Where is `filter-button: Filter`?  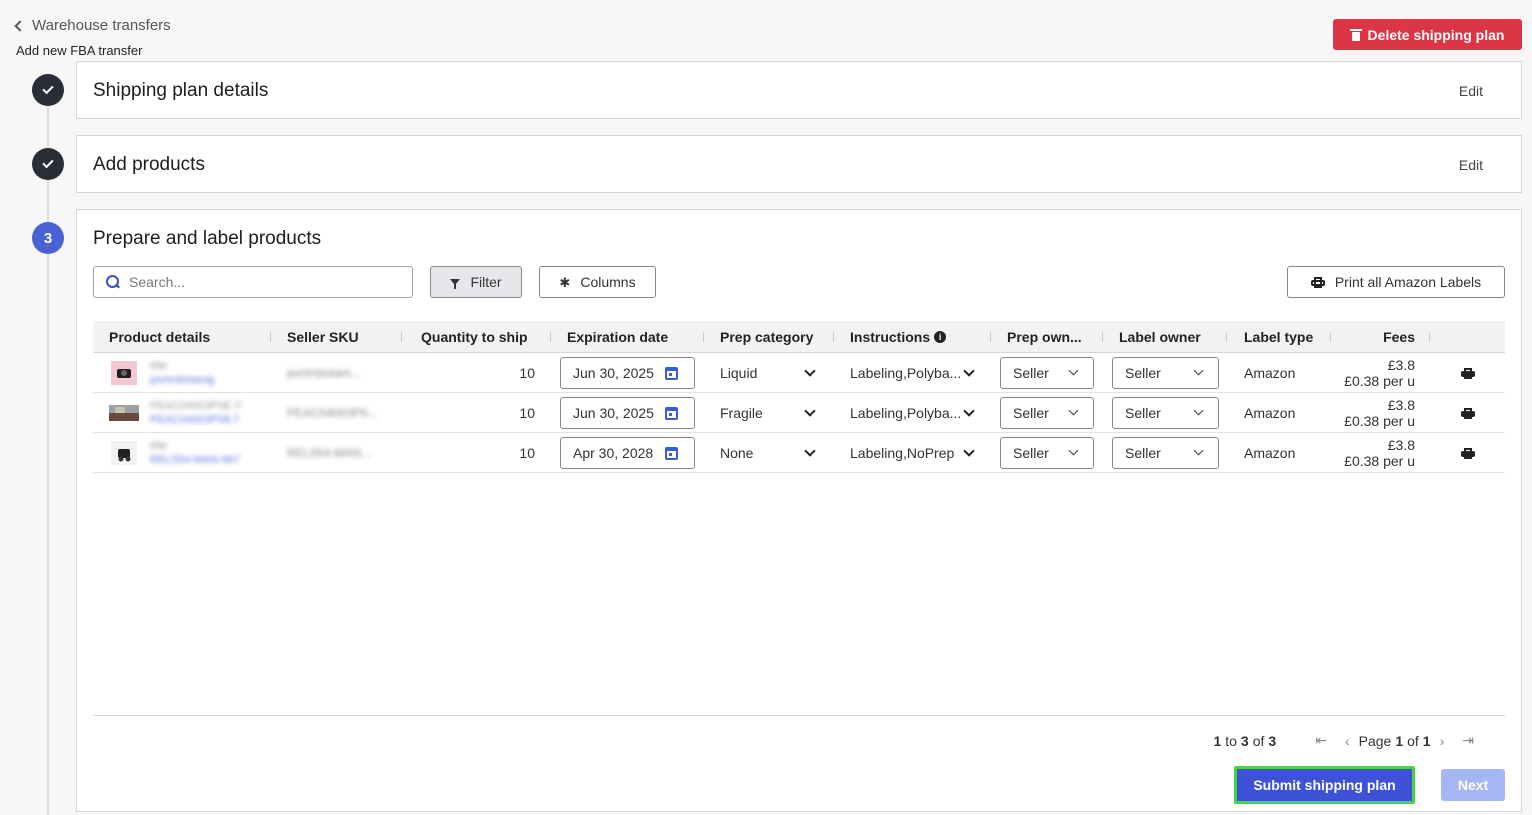 filter-button: Filter is located at coordinates (476, 282).